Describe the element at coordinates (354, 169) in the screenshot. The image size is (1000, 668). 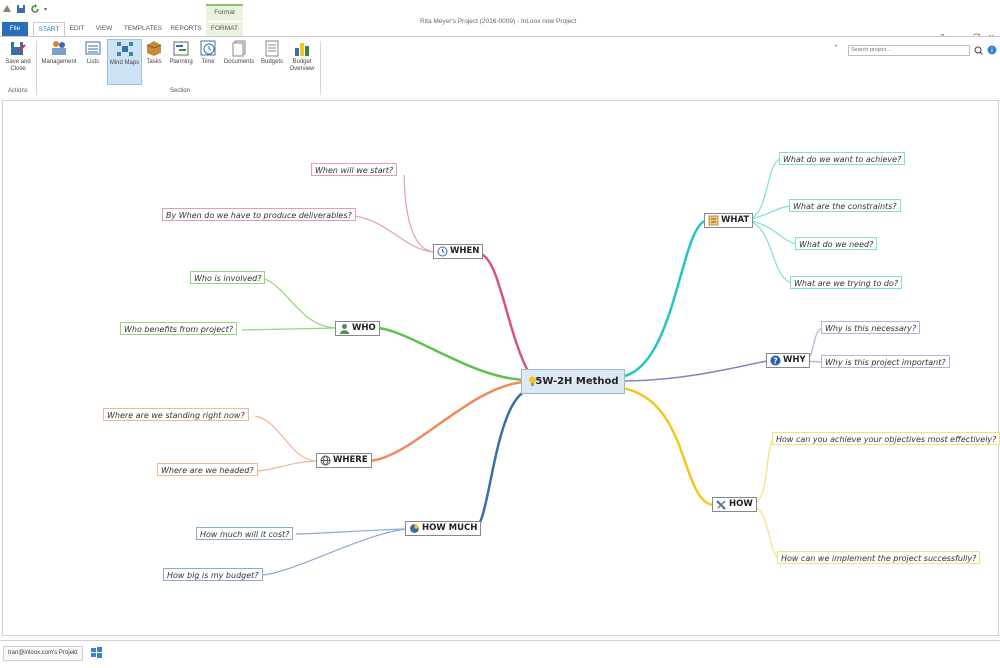
I see `node-when-start: When will we start?` at that location.